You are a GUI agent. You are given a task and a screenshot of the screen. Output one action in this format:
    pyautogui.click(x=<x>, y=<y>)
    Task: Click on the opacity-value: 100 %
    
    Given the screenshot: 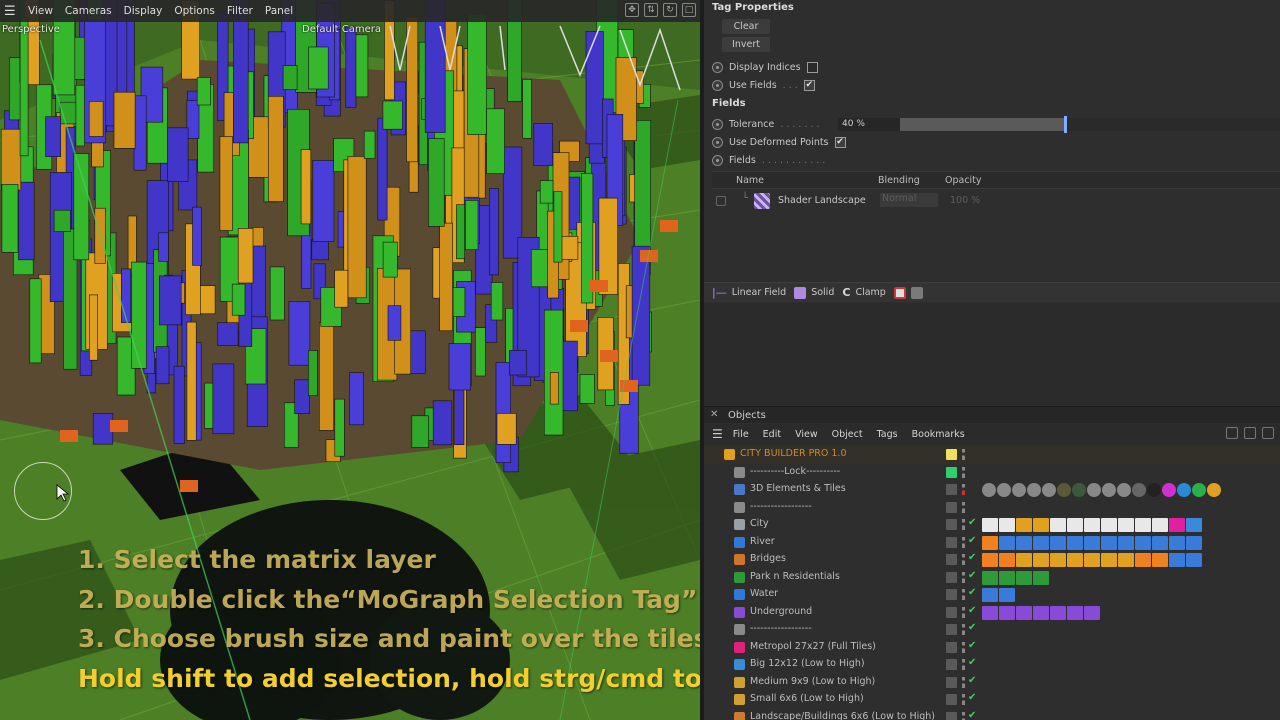 What is the action you would take?
    pyautogui.click(x=965, y=200)
    